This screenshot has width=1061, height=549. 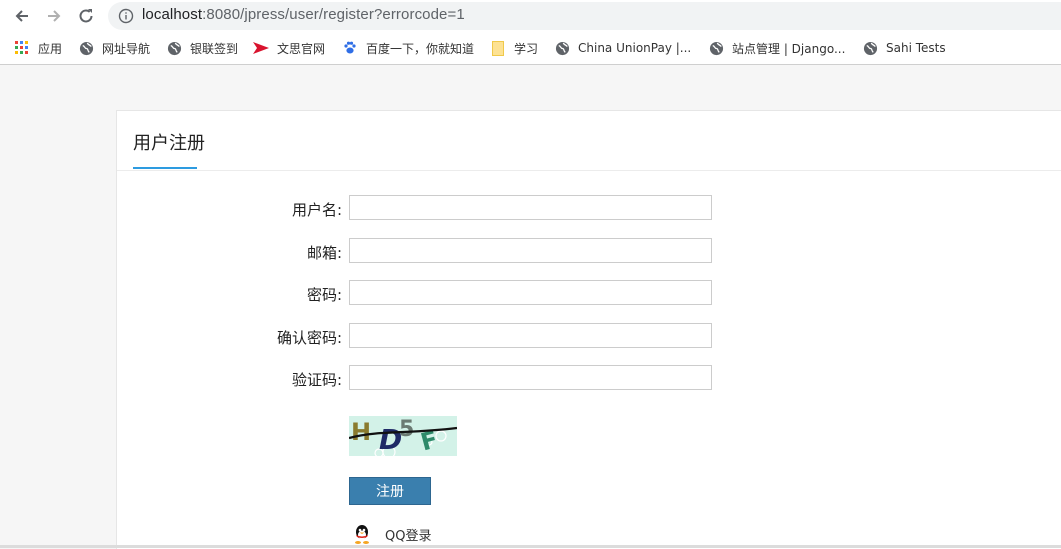 I want to click on bookmark-label: 百度一下，你就知道, so click(x=420, y=48).